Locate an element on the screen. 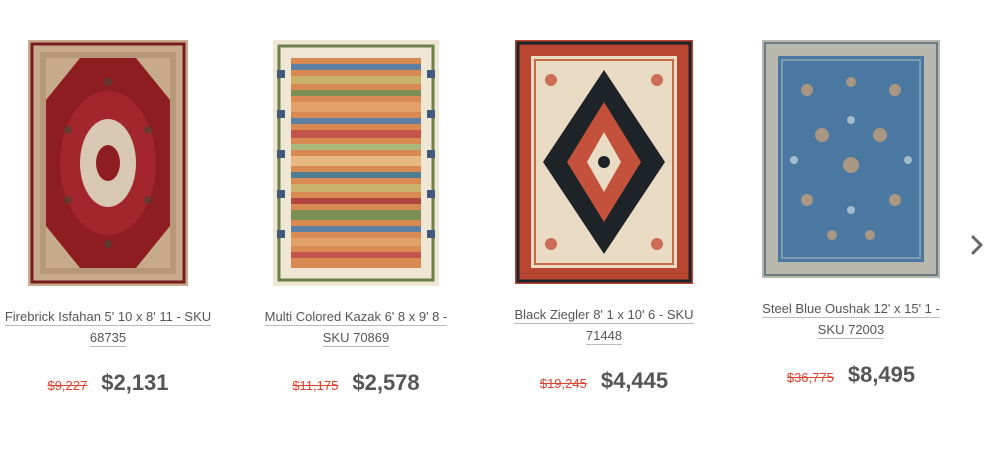 The image size is (1000, 461). price-row: $9,227 $2,131 is located at coordinates (109, 383).